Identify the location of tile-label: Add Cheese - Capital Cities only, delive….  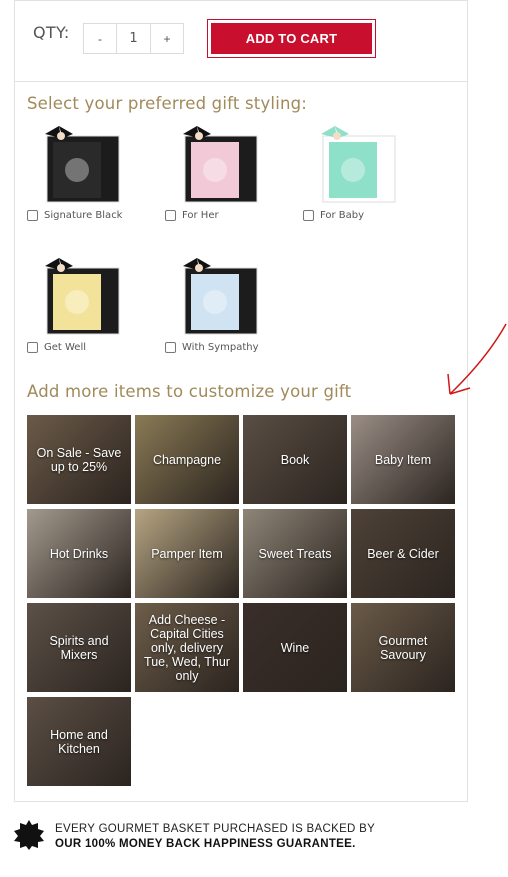
(187, 647).